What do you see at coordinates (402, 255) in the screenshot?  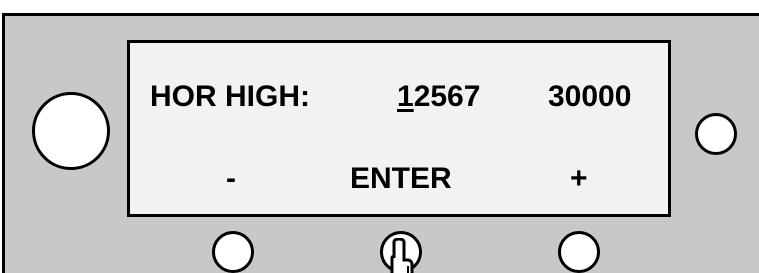 I see `hand-pointer-icon` at bounding box center [402, 255].